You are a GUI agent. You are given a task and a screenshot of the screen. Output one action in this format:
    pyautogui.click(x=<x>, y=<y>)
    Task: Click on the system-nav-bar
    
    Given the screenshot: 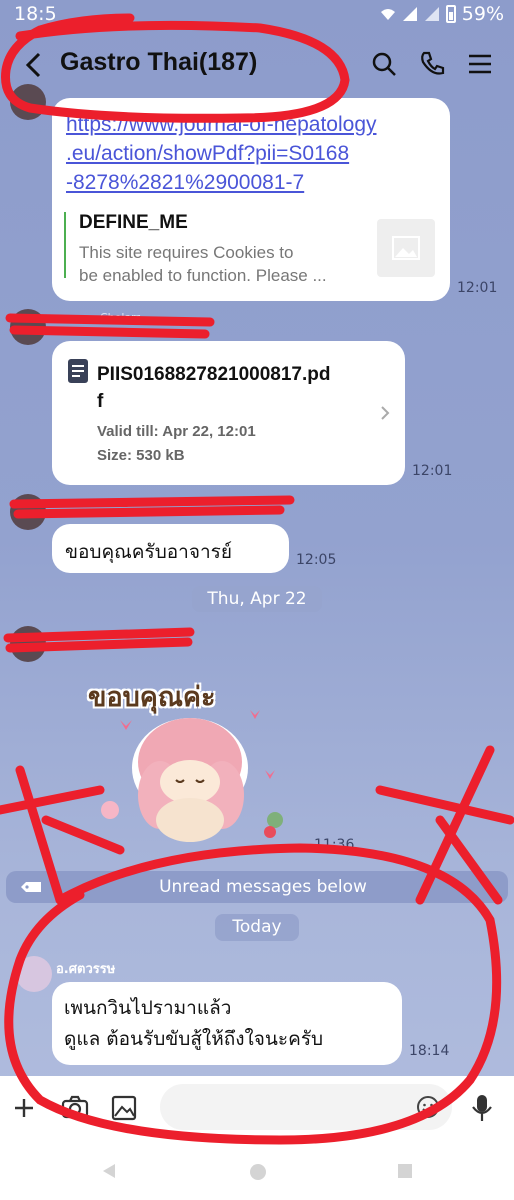 What is the action you would take?
    pyautogui.click(x=257, y=1170)
    